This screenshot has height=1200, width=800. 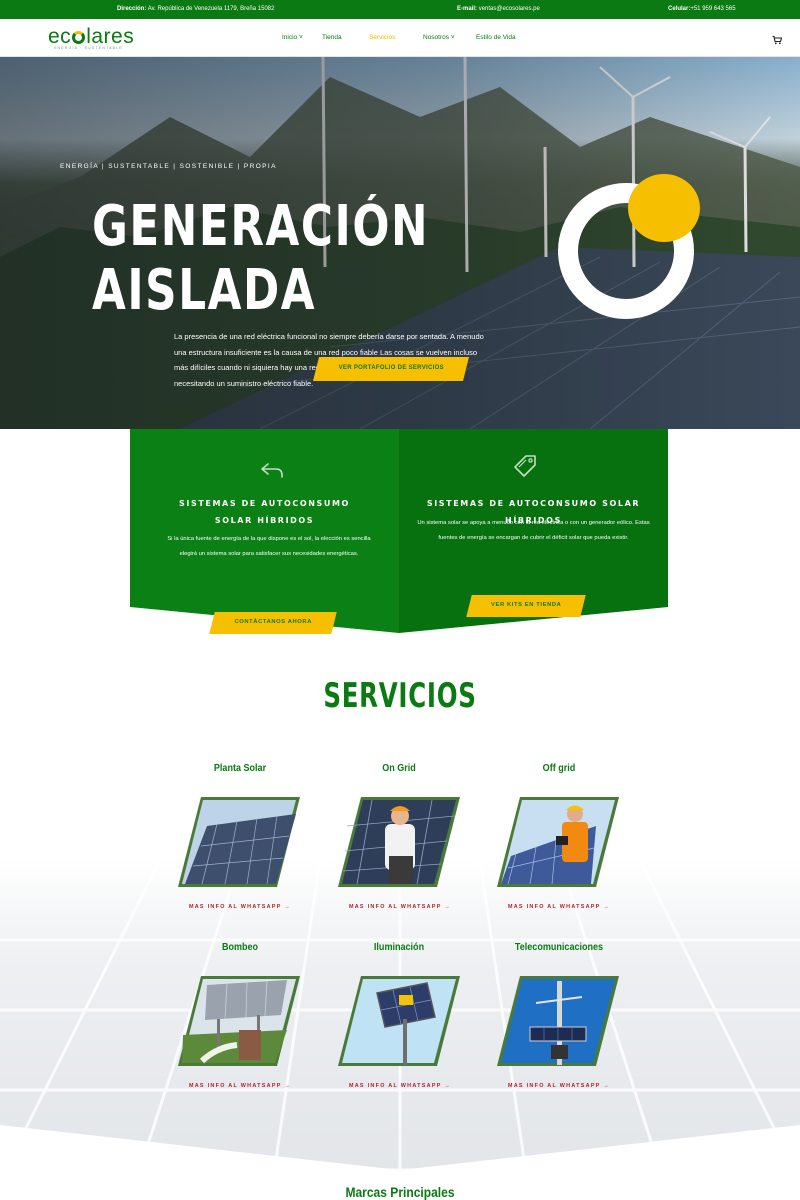 What do you see at coordinates (240, 768) in the screenshot?
I see `service-title-planta-solar: Planta Solar` at bounding box center [240, 768].